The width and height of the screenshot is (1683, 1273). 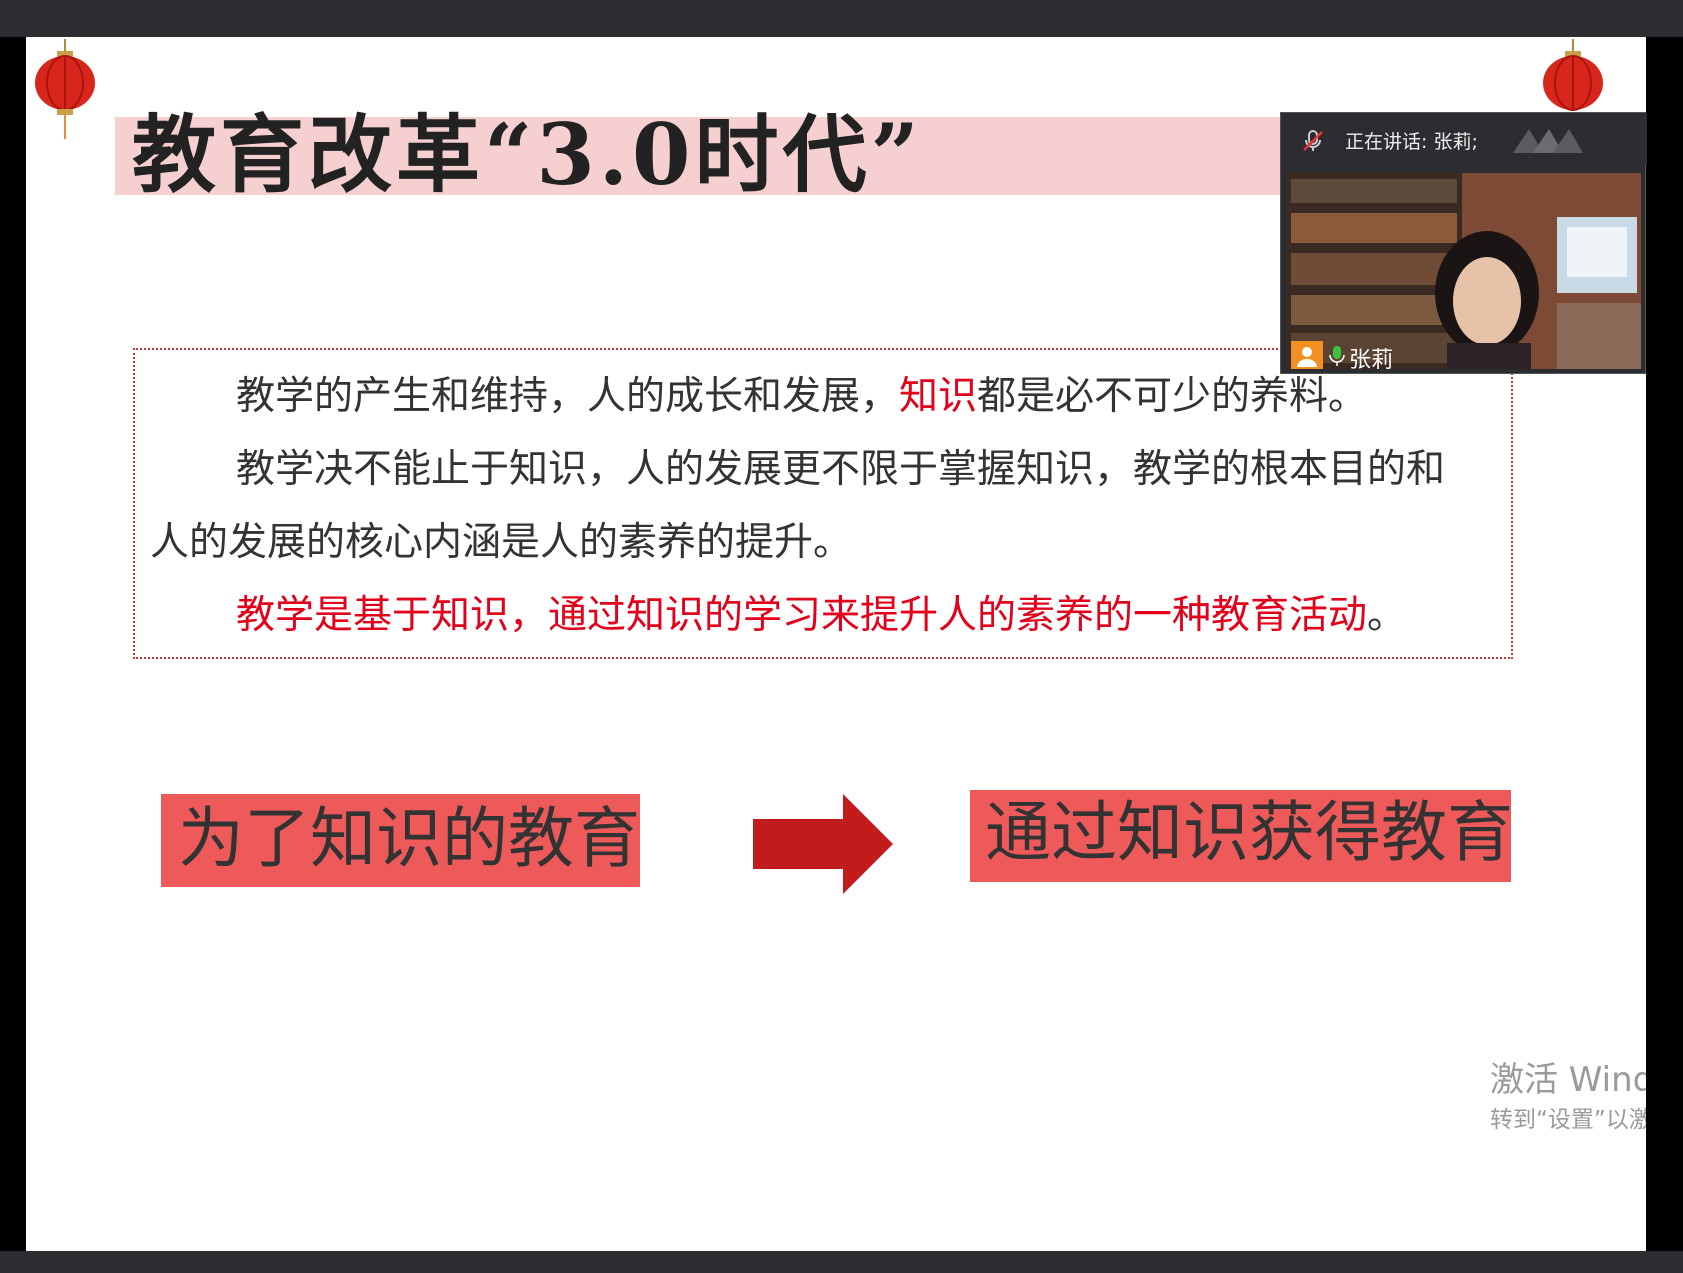 What do you see at coordinates (1337, 356) in the screenshot?
I see `mic-active-icon` at bounding box center [1337, 356].